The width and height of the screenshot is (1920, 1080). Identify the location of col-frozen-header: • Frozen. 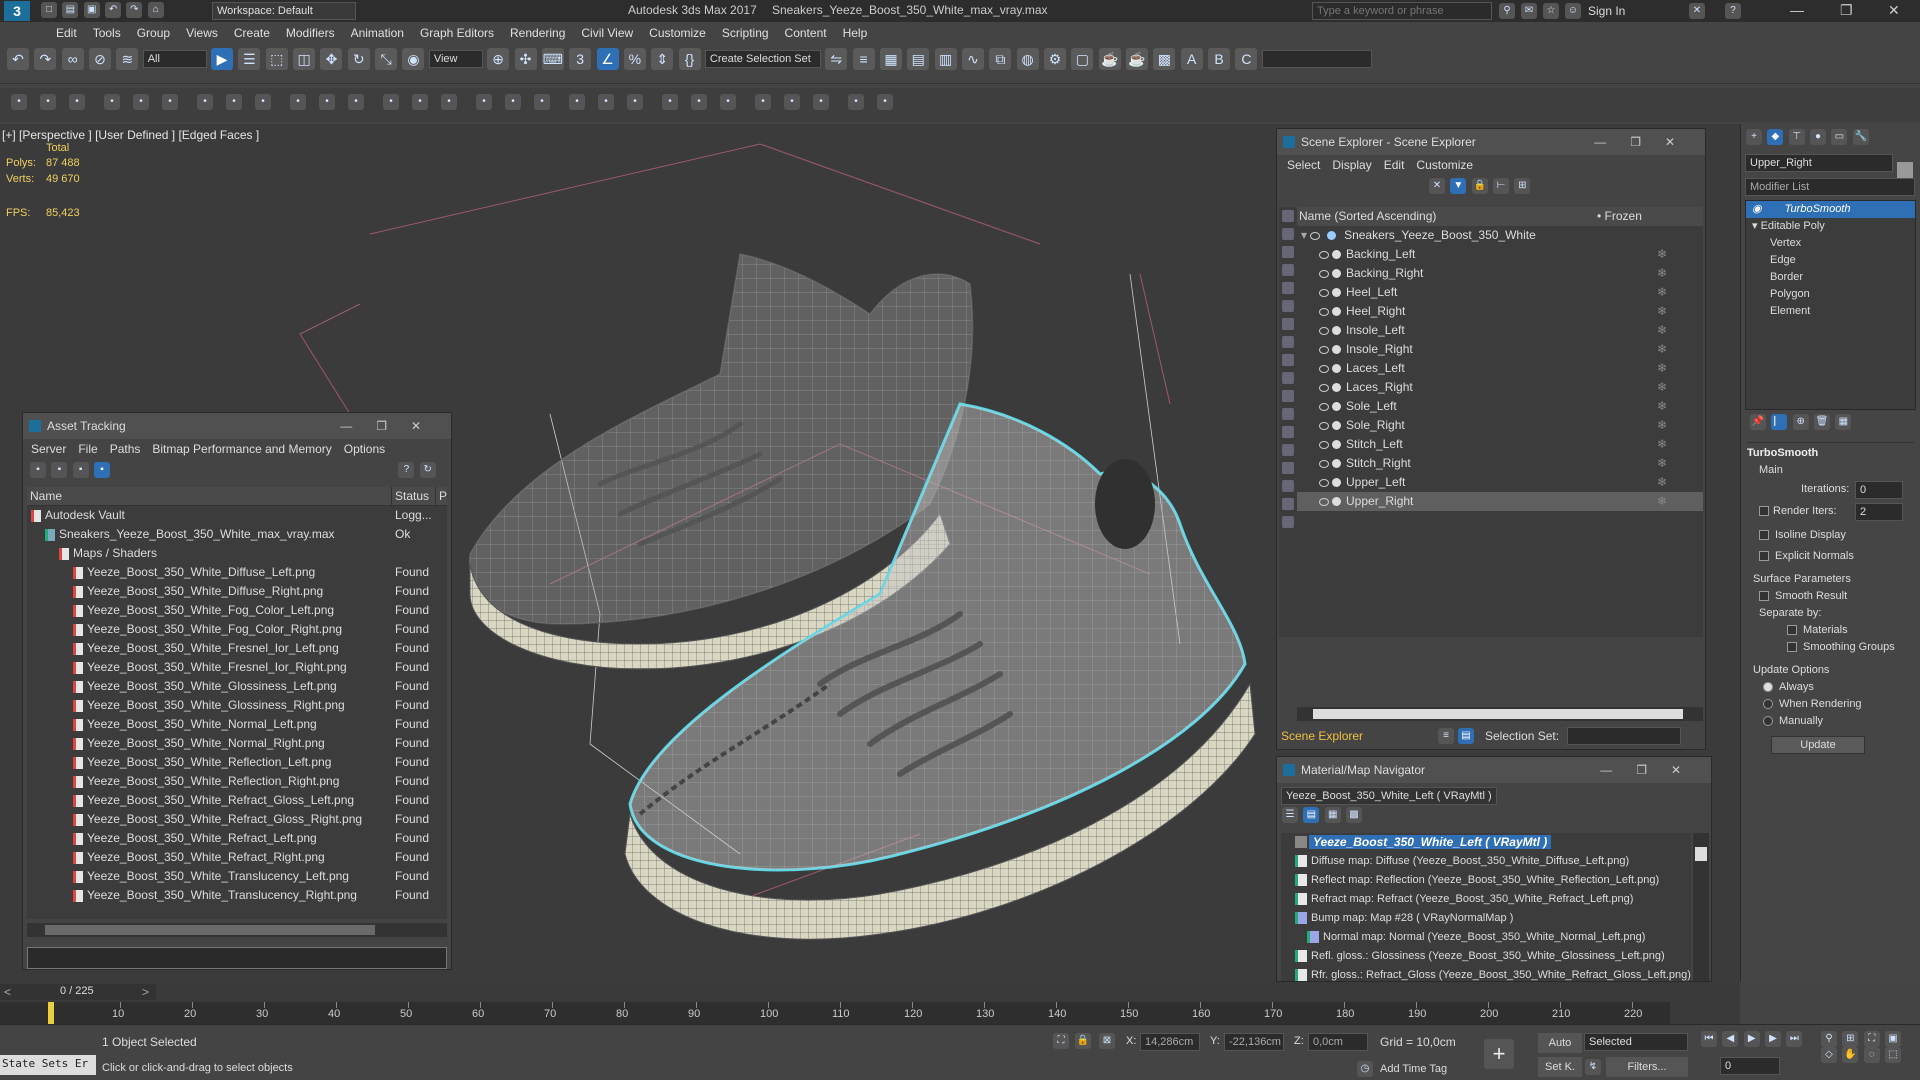
(1619, 216).